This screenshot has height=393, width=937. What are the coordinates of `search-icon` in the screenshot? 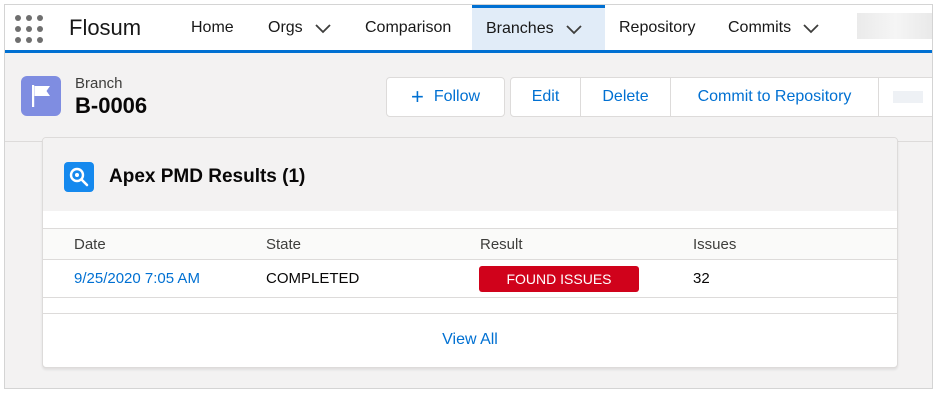 It's located at (79, 177).